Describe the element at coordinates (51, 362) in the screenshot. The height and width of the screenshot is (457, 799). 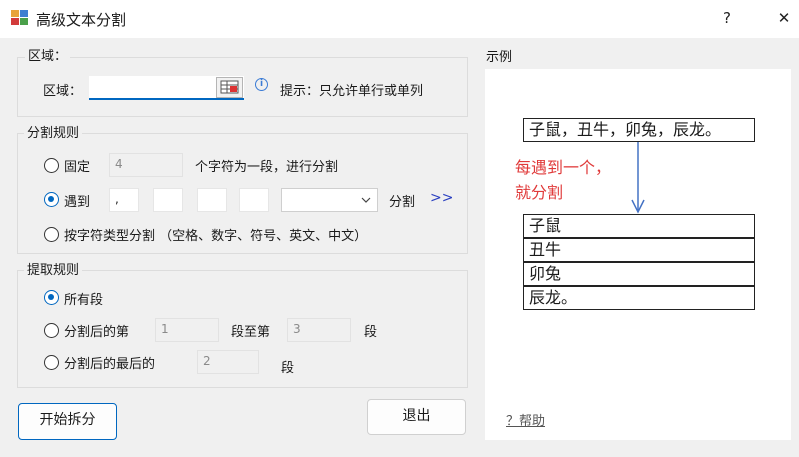
I see `radio-last` at that location.